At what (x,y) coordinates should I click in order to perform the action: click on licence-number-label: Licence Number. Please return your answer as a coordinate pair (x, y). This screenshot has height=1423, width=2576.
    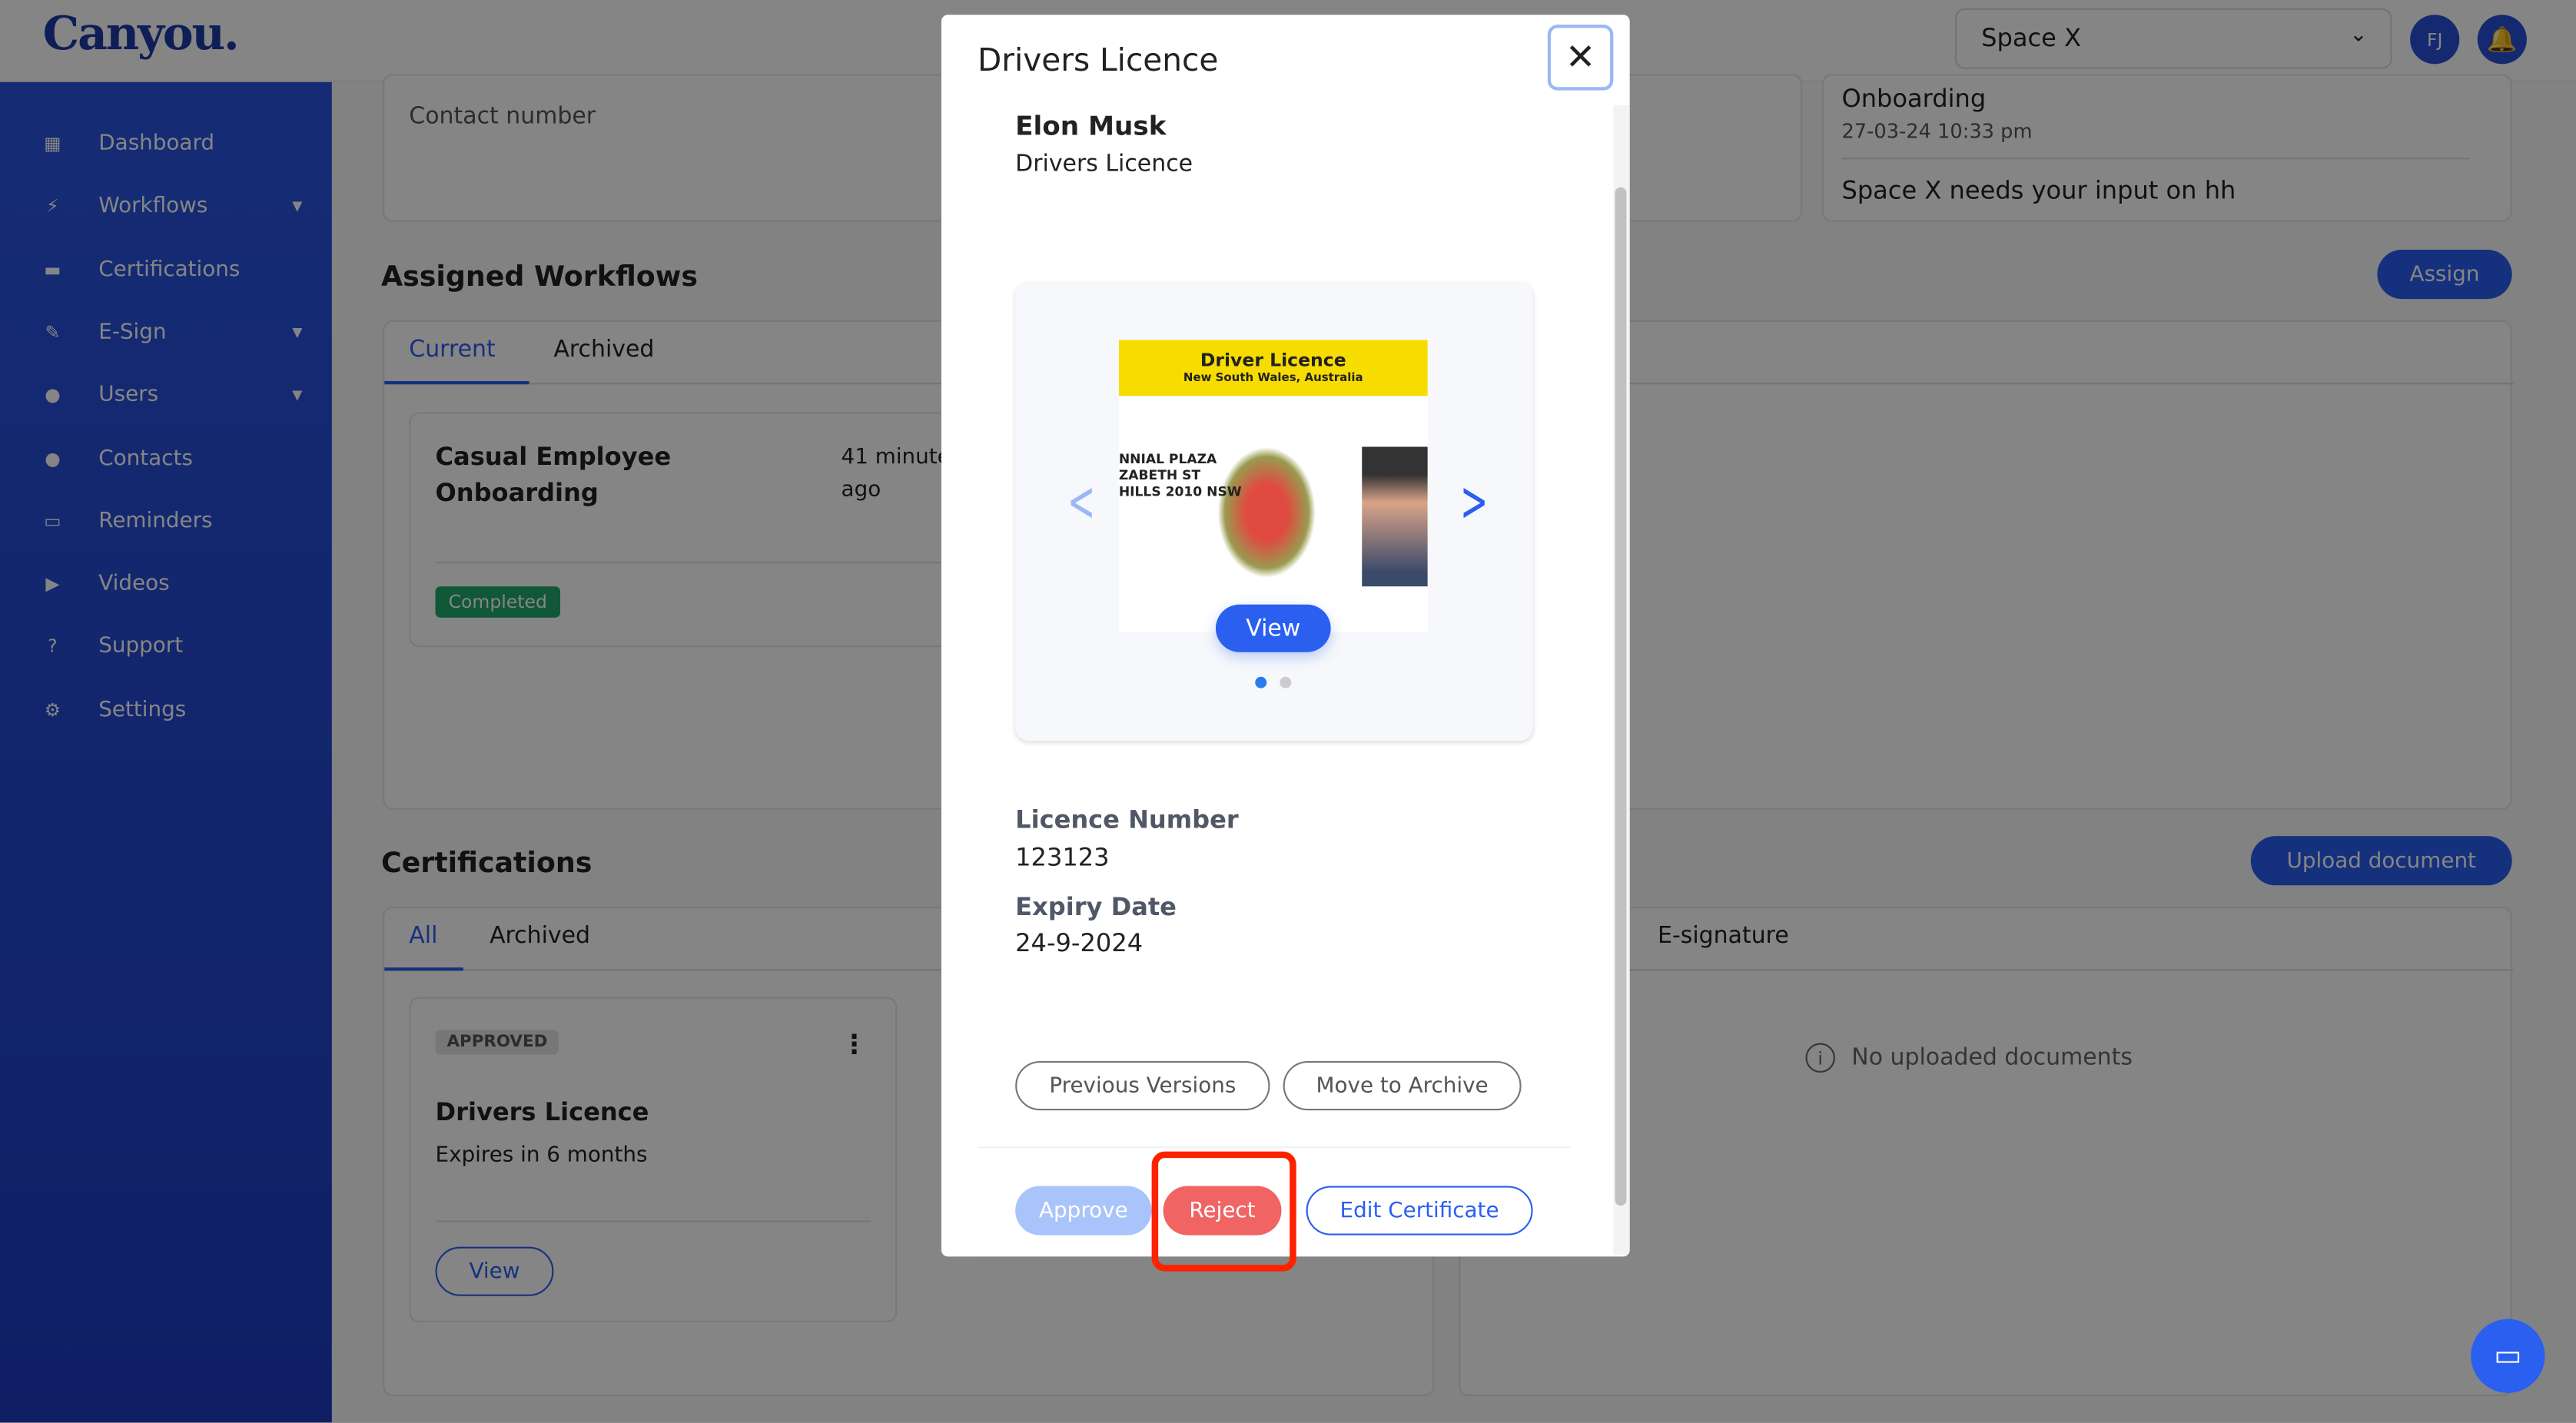
    Looking at the image, I should click on (1127, 819).